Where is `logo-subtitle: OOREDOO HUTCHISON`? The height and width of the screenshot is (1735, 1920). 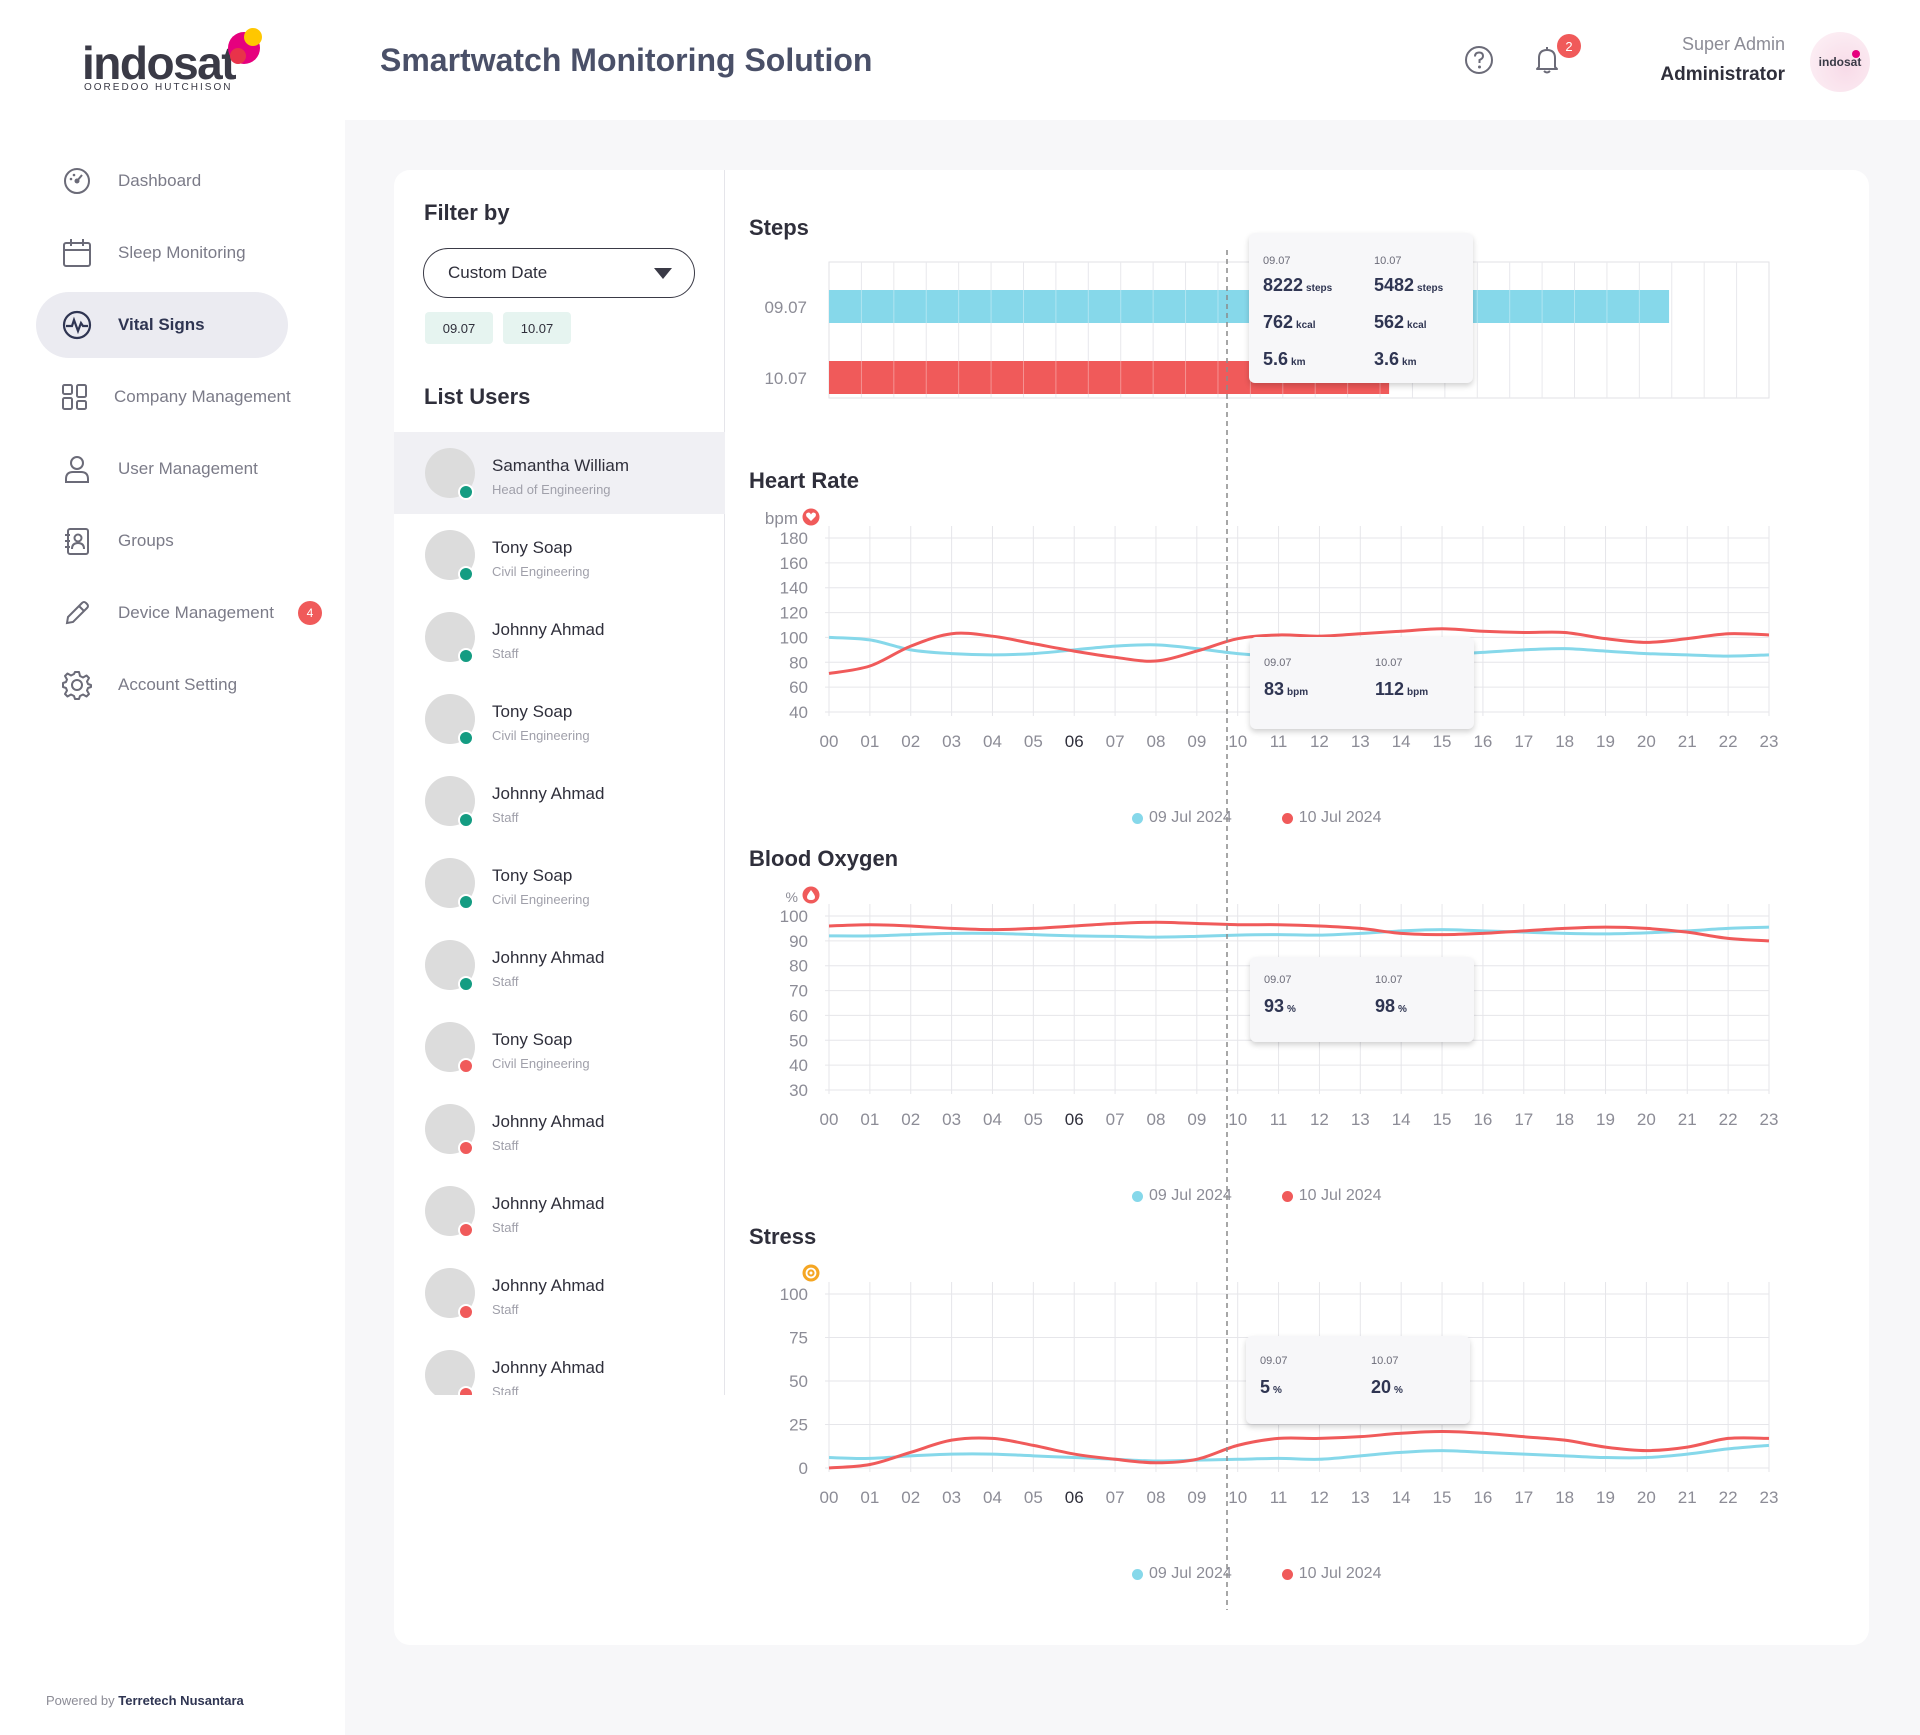
logo-subtitle: OOREDOO HUTCHISON is located at coordinates (158, 87).